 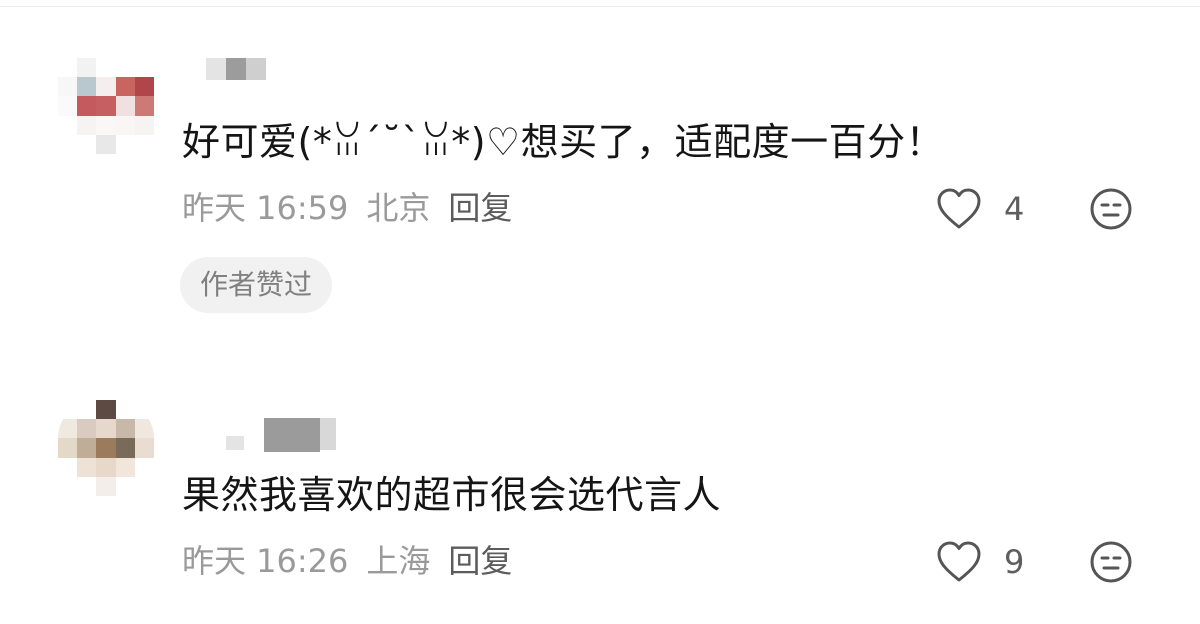 What do you see at coordinates (1014, 562) in the screenshot?
I see `like-count: 9` at bounding box center [1014, 562].